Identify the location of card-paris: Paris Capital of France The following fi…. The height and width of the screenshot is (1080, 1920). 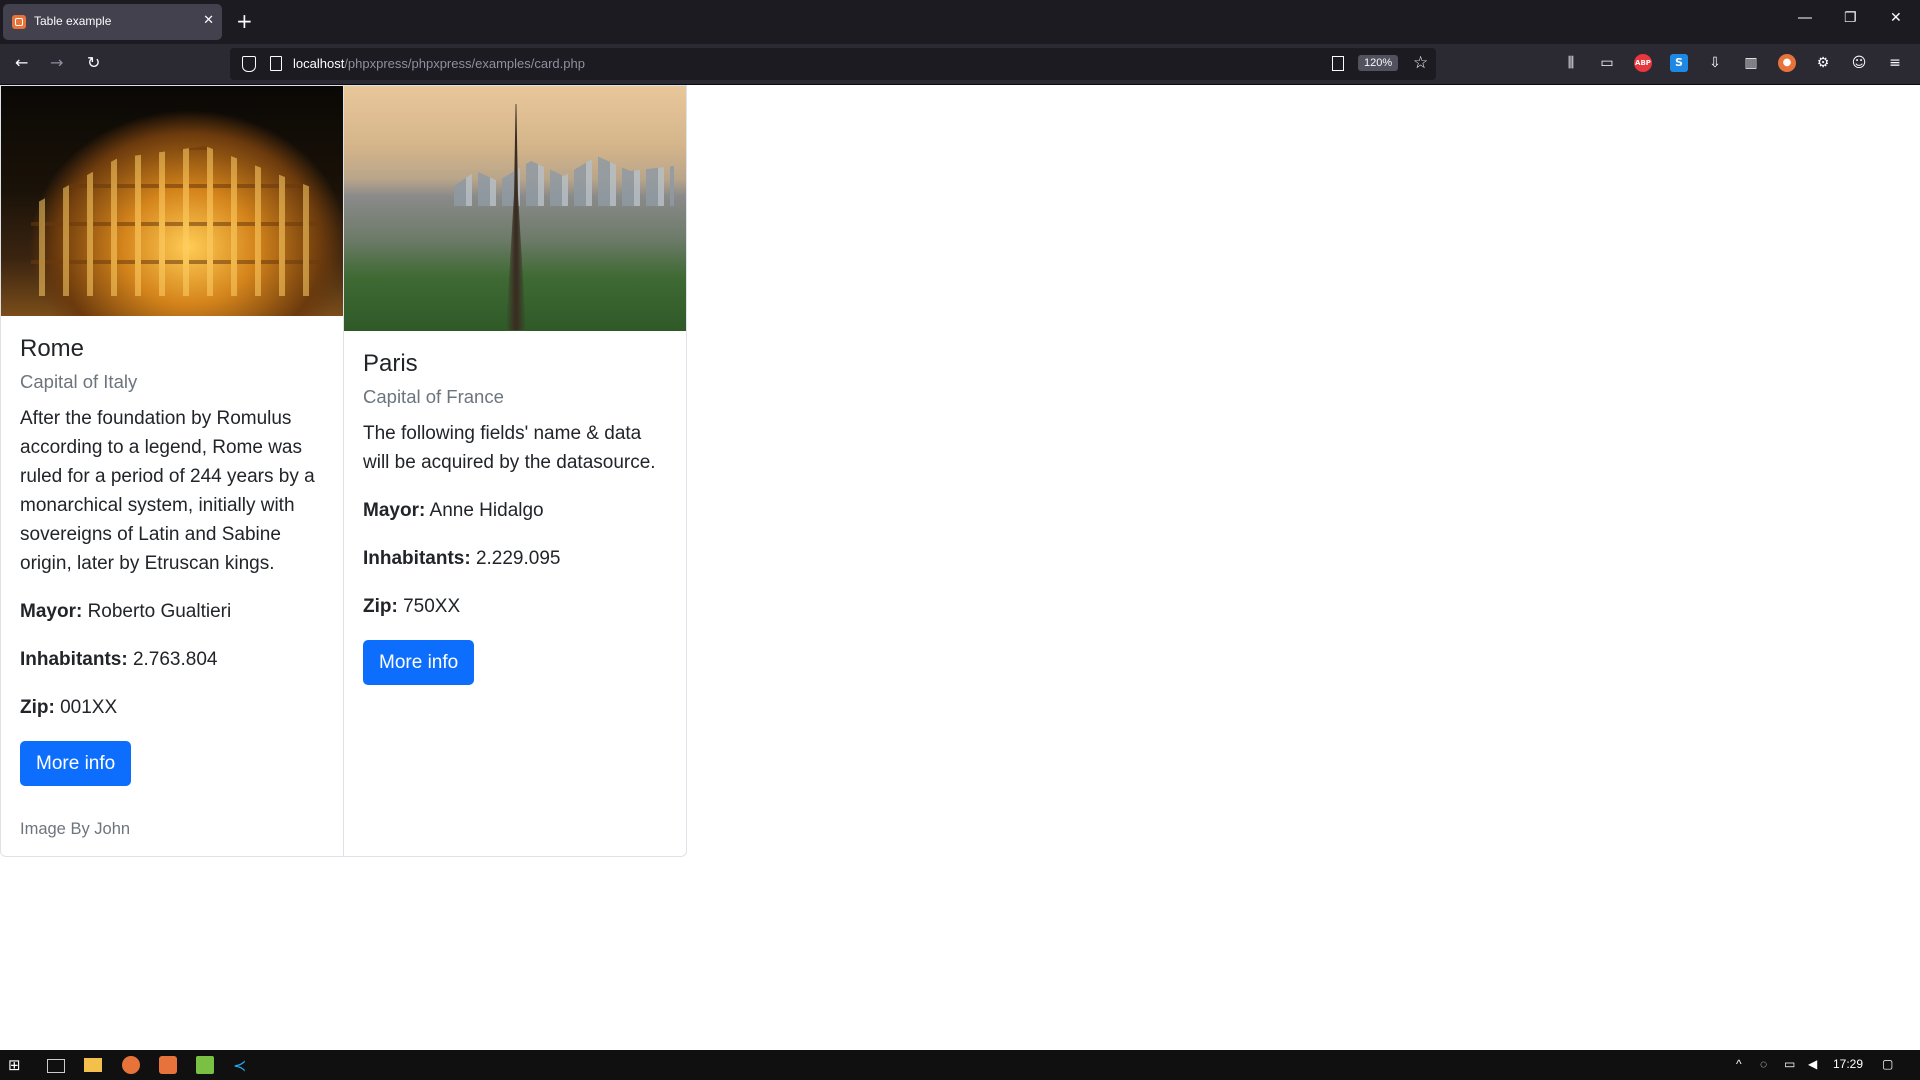
(515, 471).